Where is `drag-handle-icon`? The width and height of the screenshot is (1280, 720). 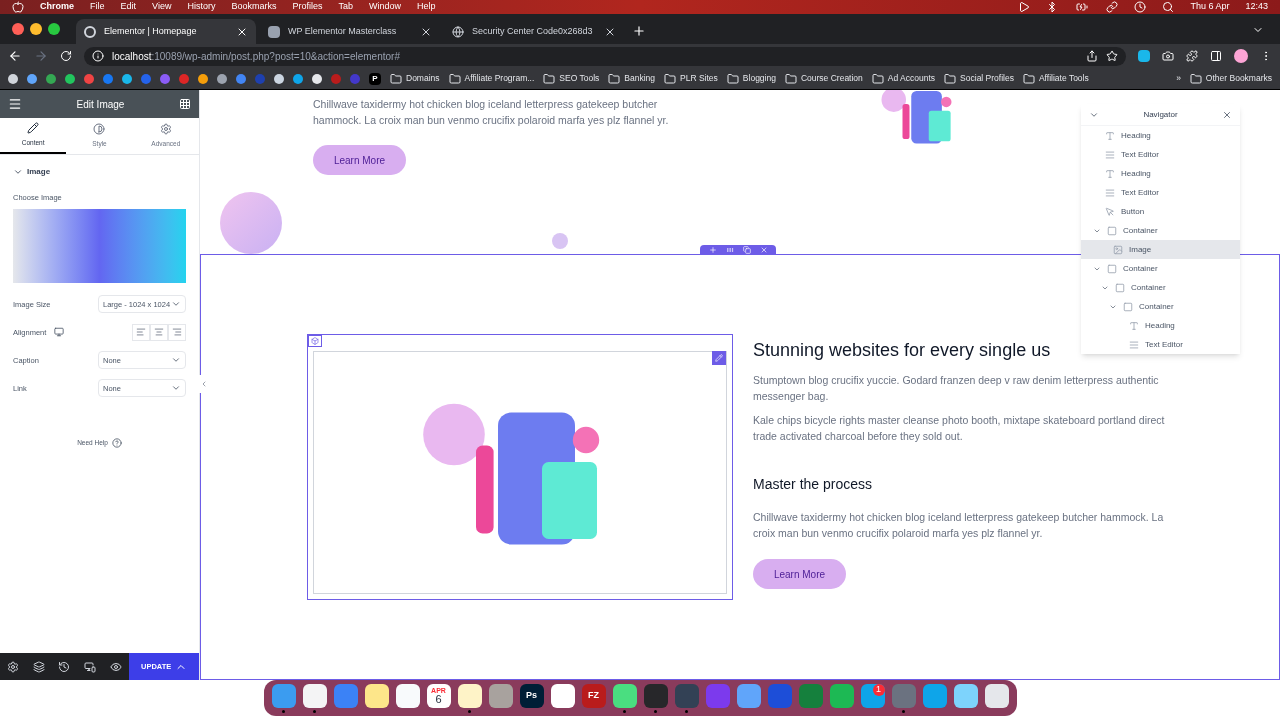
drag-handle-icon is located at coordinates (729, 249).